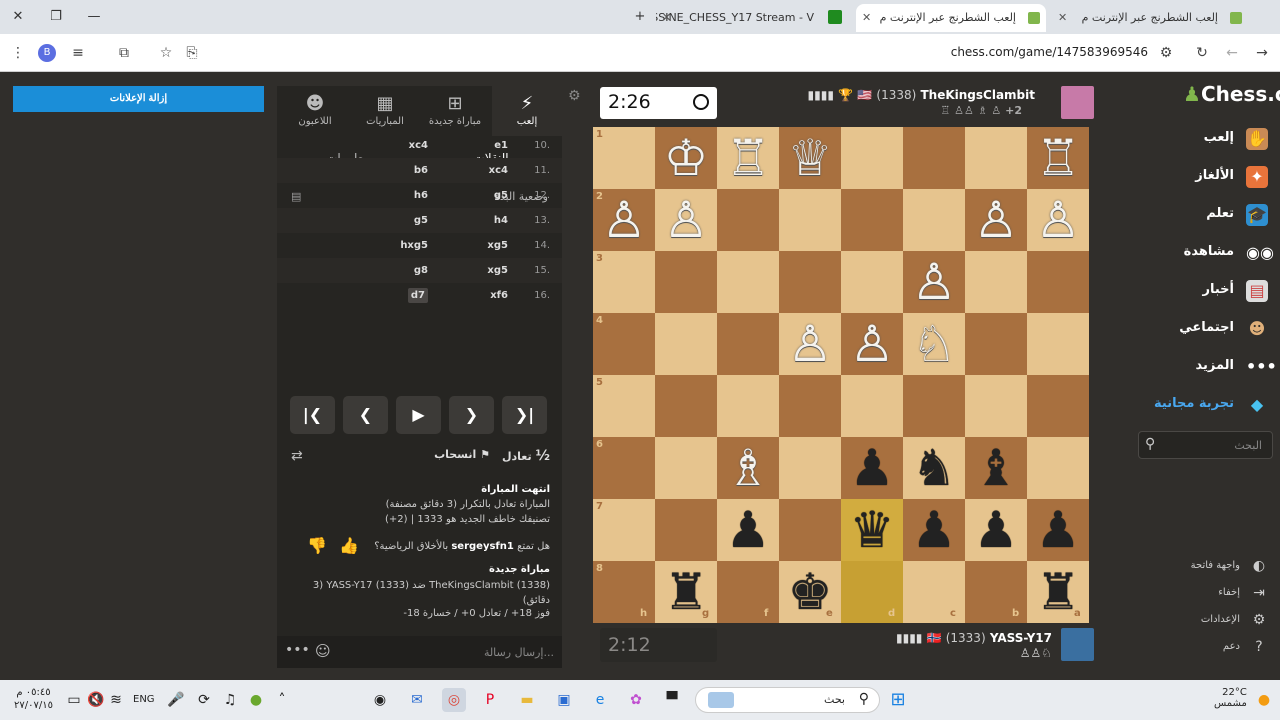  I want to click on menu-dots-icon: ⋮, so click(18, 53).